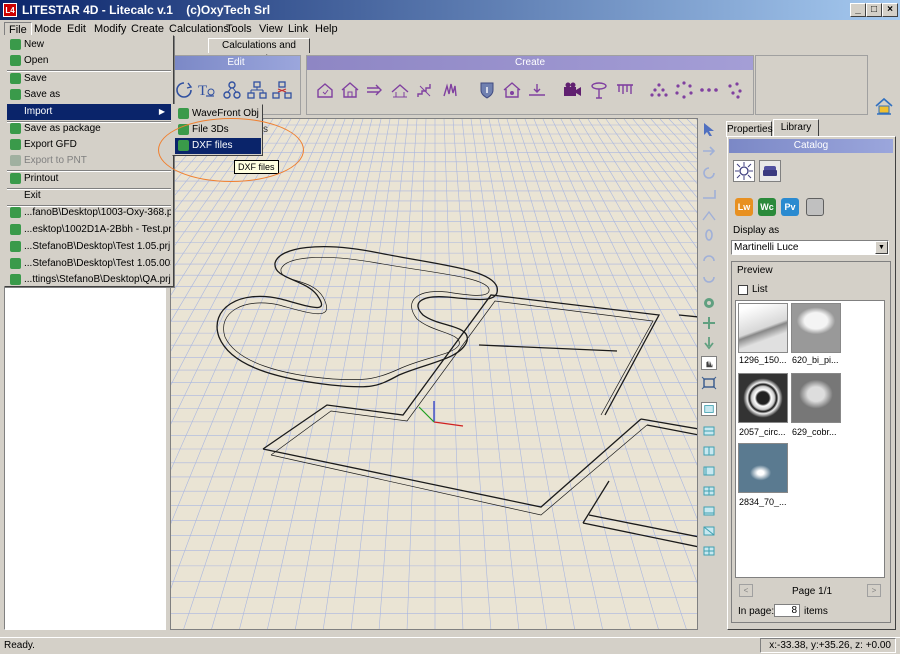 Image resolution: width=900 pixels, height=654 pixels. I want to click on list-checkbox, so click(743, 290).